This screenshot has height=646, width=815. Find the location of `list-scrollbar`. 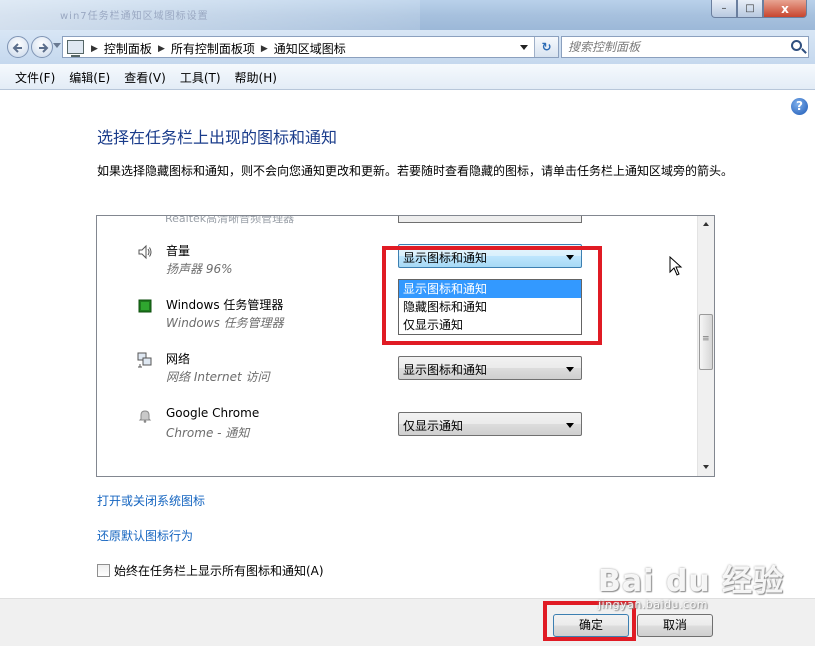

list-scrollbar is located at coordinates (705, 346).